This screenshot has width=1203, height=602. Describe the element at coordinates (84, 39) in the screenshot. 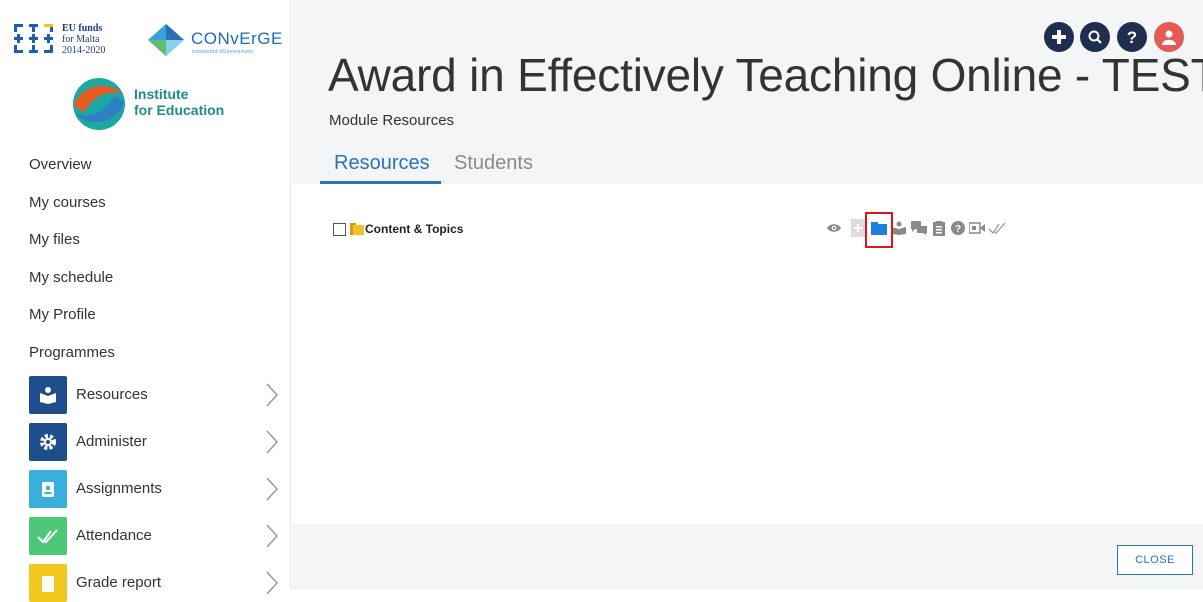

I see `eu-funds-text: EU funds for Malta 2014-2020` at that location.